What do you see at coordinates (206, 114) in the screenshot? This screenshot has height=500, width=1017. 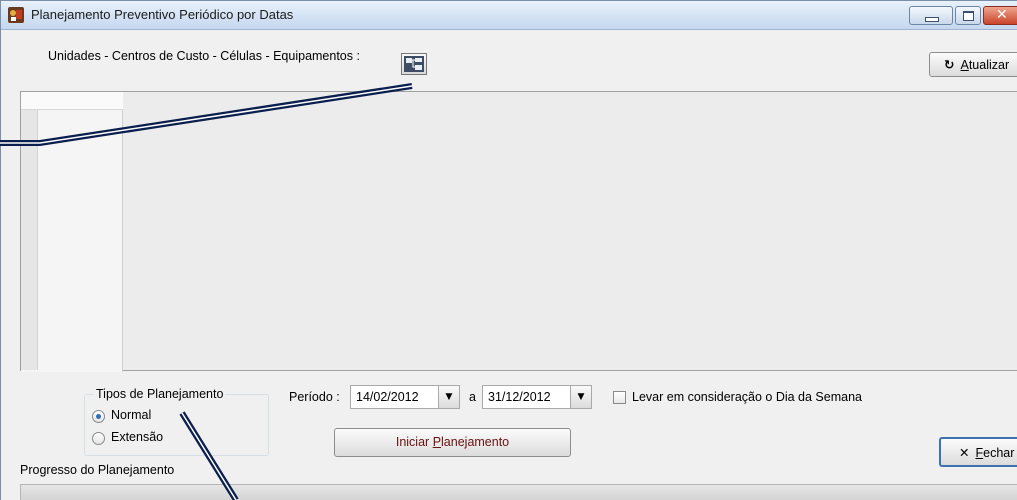 I see `annotation-arrow-tree-button` at bounding box center [206, 114].